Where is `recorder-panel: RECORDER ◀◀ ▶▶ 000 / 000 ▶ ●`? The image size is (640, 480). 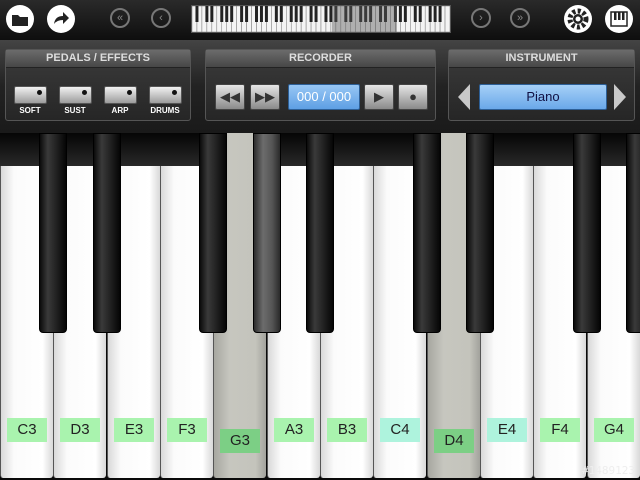
recorder-panel: RECORDER ◀◀ ▶▶ 000 / 000 ▶ ● is located at coordinates (320, 85).